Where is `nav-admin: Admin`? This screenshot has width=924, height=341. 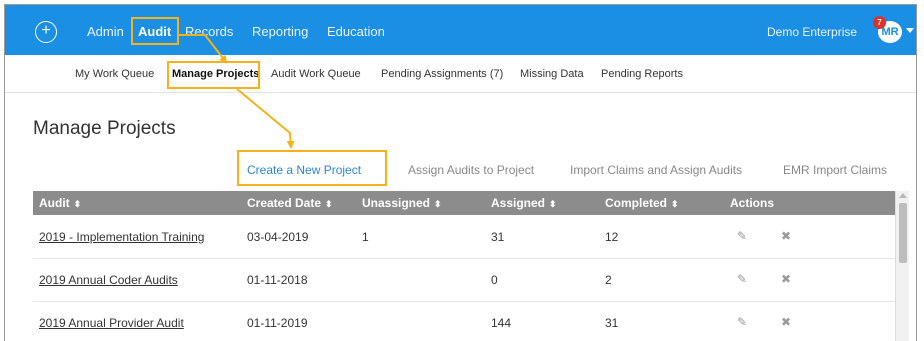 nav-admin: Admin is located at coordinates (105, 32).